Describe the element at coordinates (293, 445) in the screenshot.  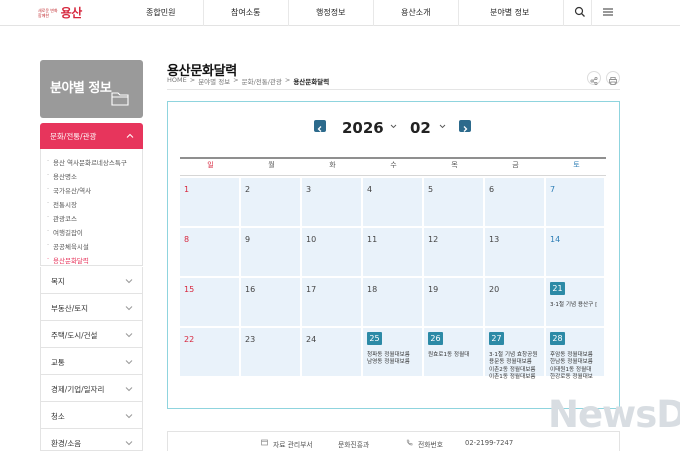
I see `dept-label: 자료 관리부서` at that location.